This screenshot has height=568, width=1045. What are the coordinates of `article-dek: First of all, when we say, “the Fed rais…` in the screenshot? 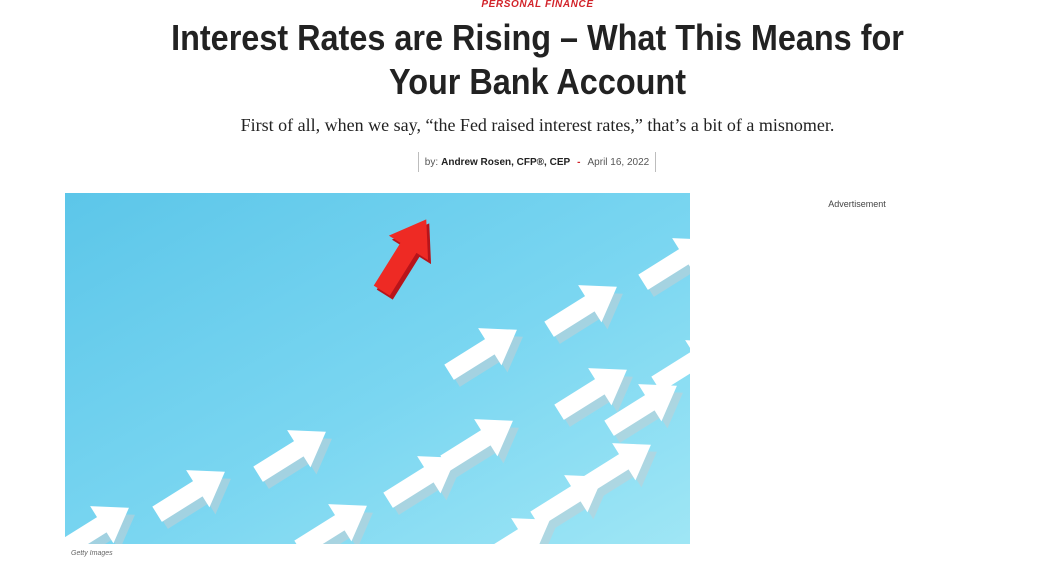 It's located at (537, 125).